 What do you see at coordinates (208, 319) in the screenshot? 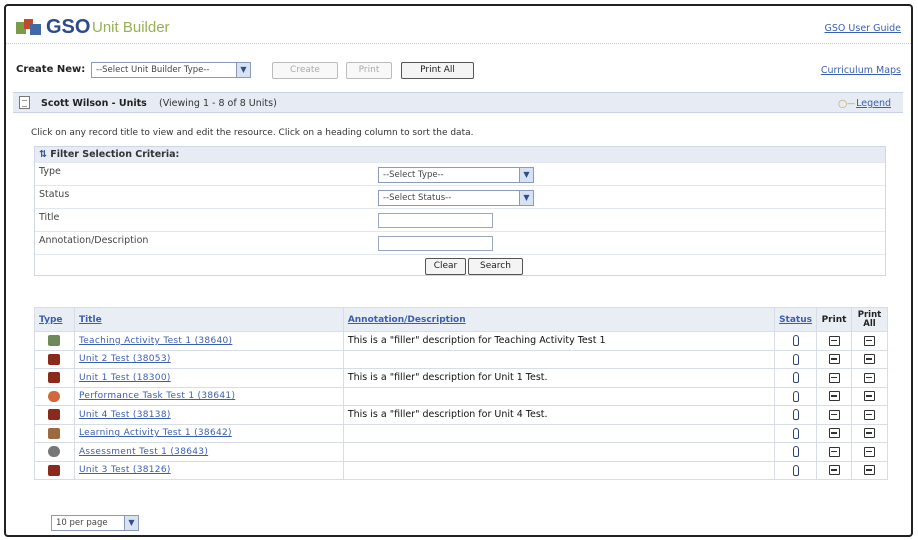
I see `col-title: Title` at bounding box center [208, 319].